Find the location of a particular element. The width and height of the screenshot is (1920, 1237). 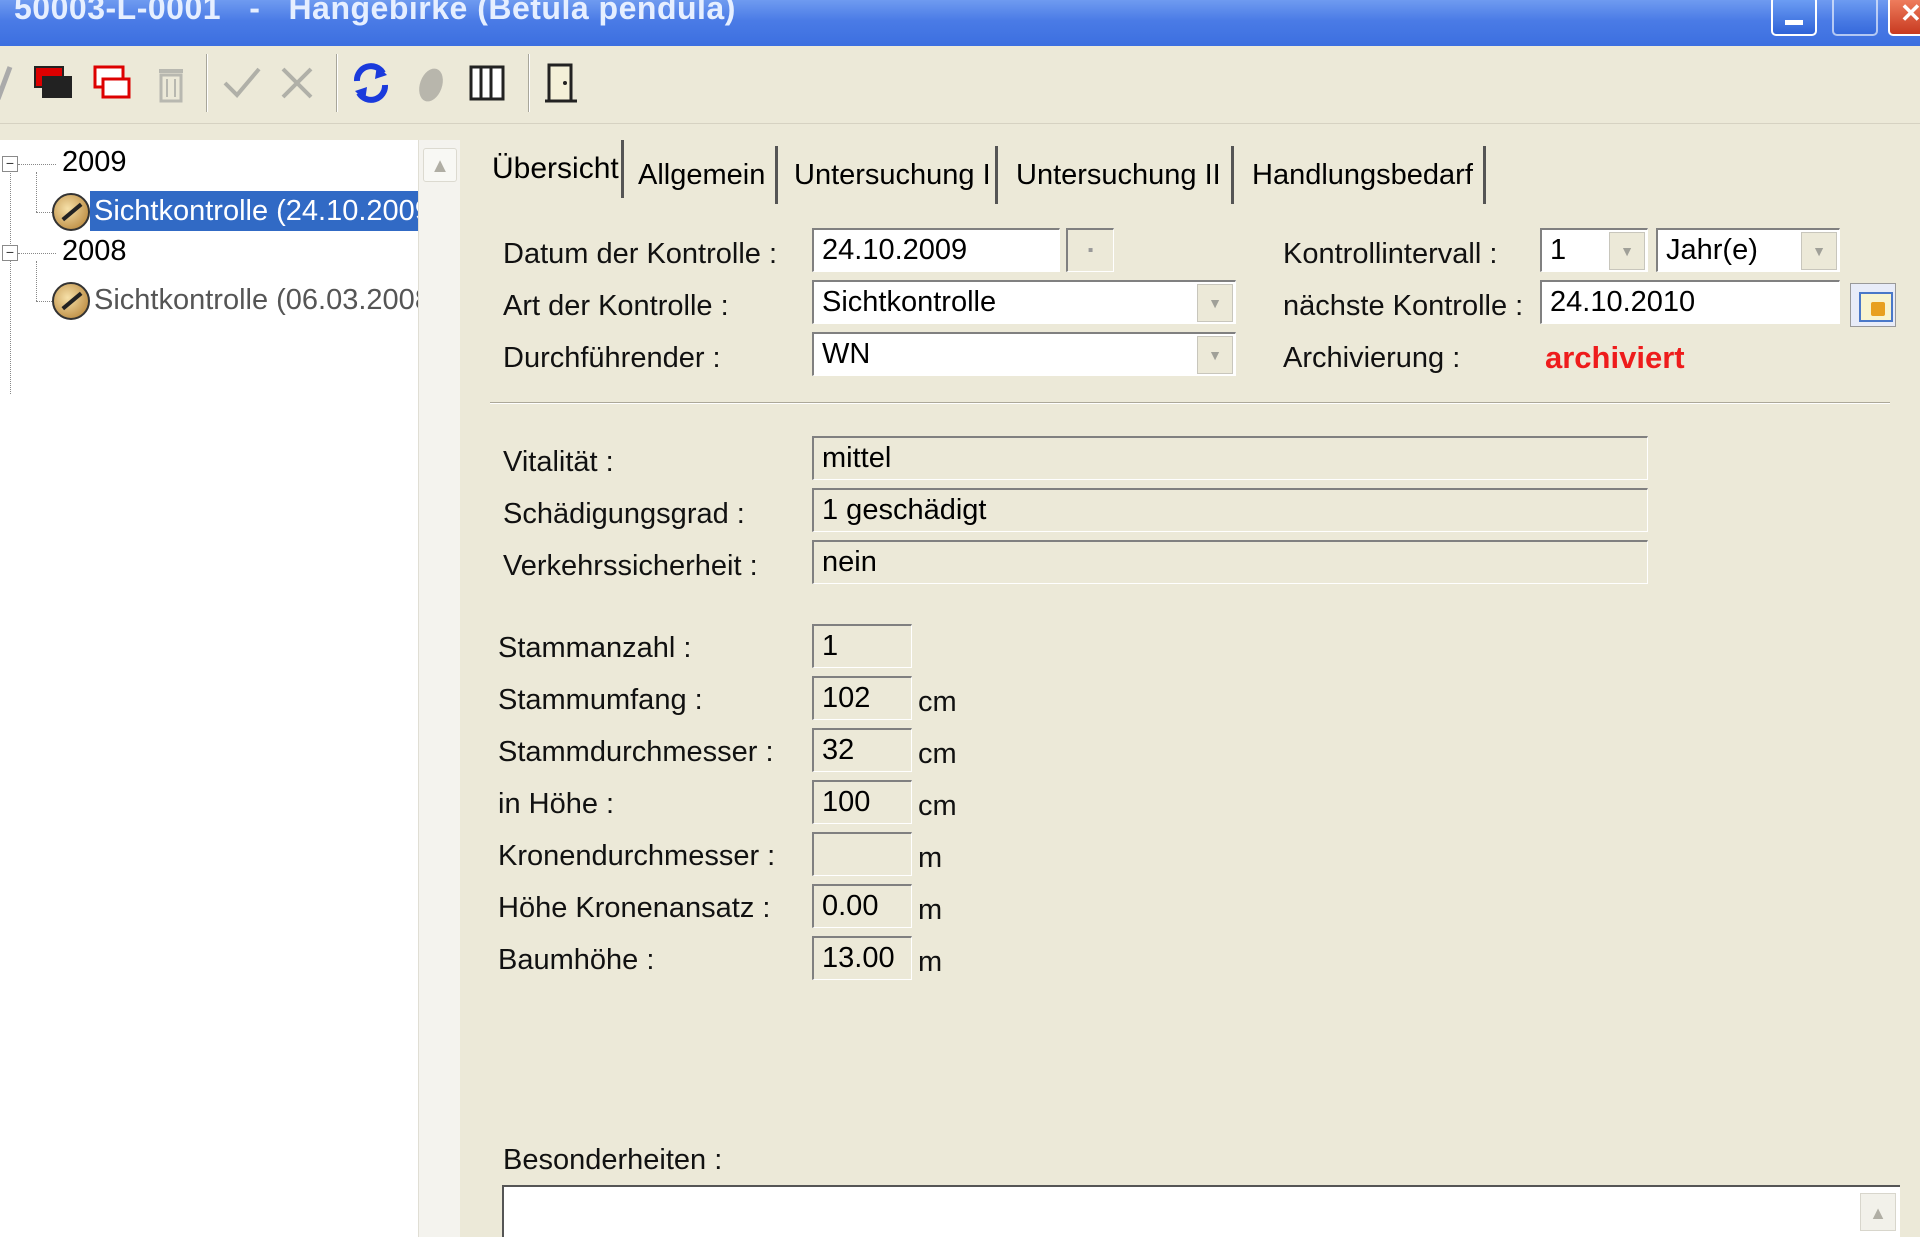

divider is located at coordinates (1190, 403).